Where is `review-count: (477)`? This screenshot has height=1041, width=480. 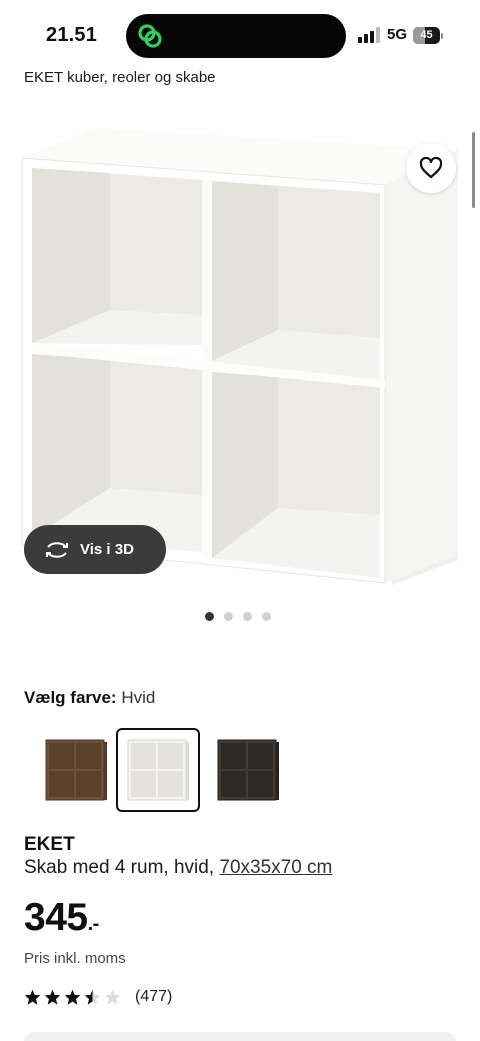 review-count: (477) is located at coordinates (154, 996).